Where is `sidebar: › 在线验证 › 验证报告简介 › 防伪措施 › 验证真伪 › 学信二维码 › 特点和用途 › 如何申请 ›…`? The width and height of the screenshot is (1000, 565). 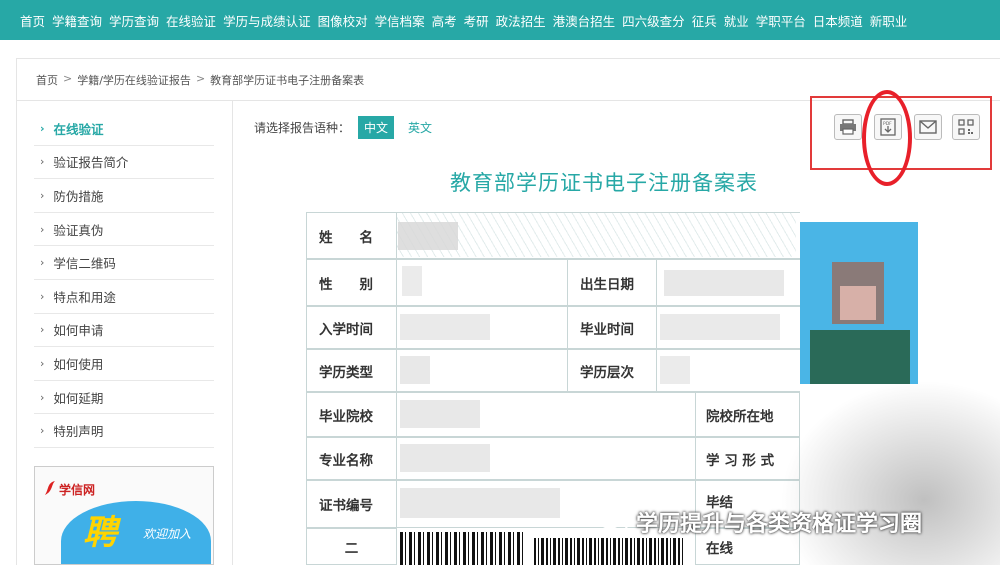
sidebar: › 在线验证 › 验证报告简介 › 防伪措施 › 验证真伪 › 学信二维码 › 特点和用途 › 如何申请 ›… is located at coordinates (124, 280).